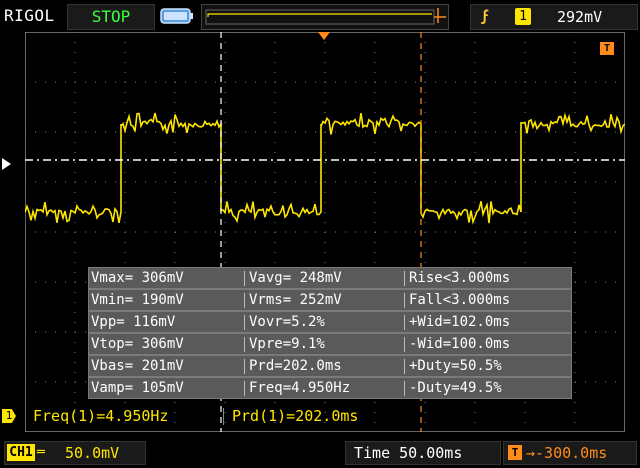 This screenshot has height=468, width=640. Describe the element at coordinates (460, 300) in the screenshot. I see `measurement-fall: Fall<3.000ms` at that location.